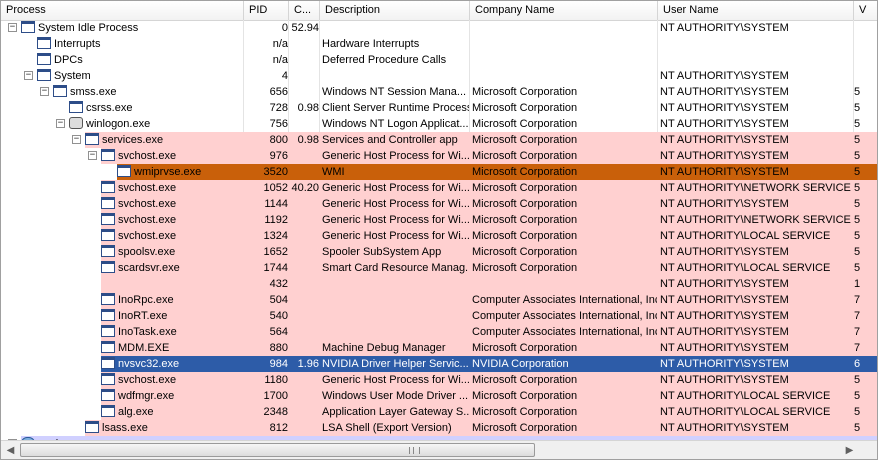 Image resolution: width=878 pixels, height=460 pixels. What do you see at coordinates (278, 92) in the screenshot?
I see `cell-pid: 656` at bounding box center [278, 92].